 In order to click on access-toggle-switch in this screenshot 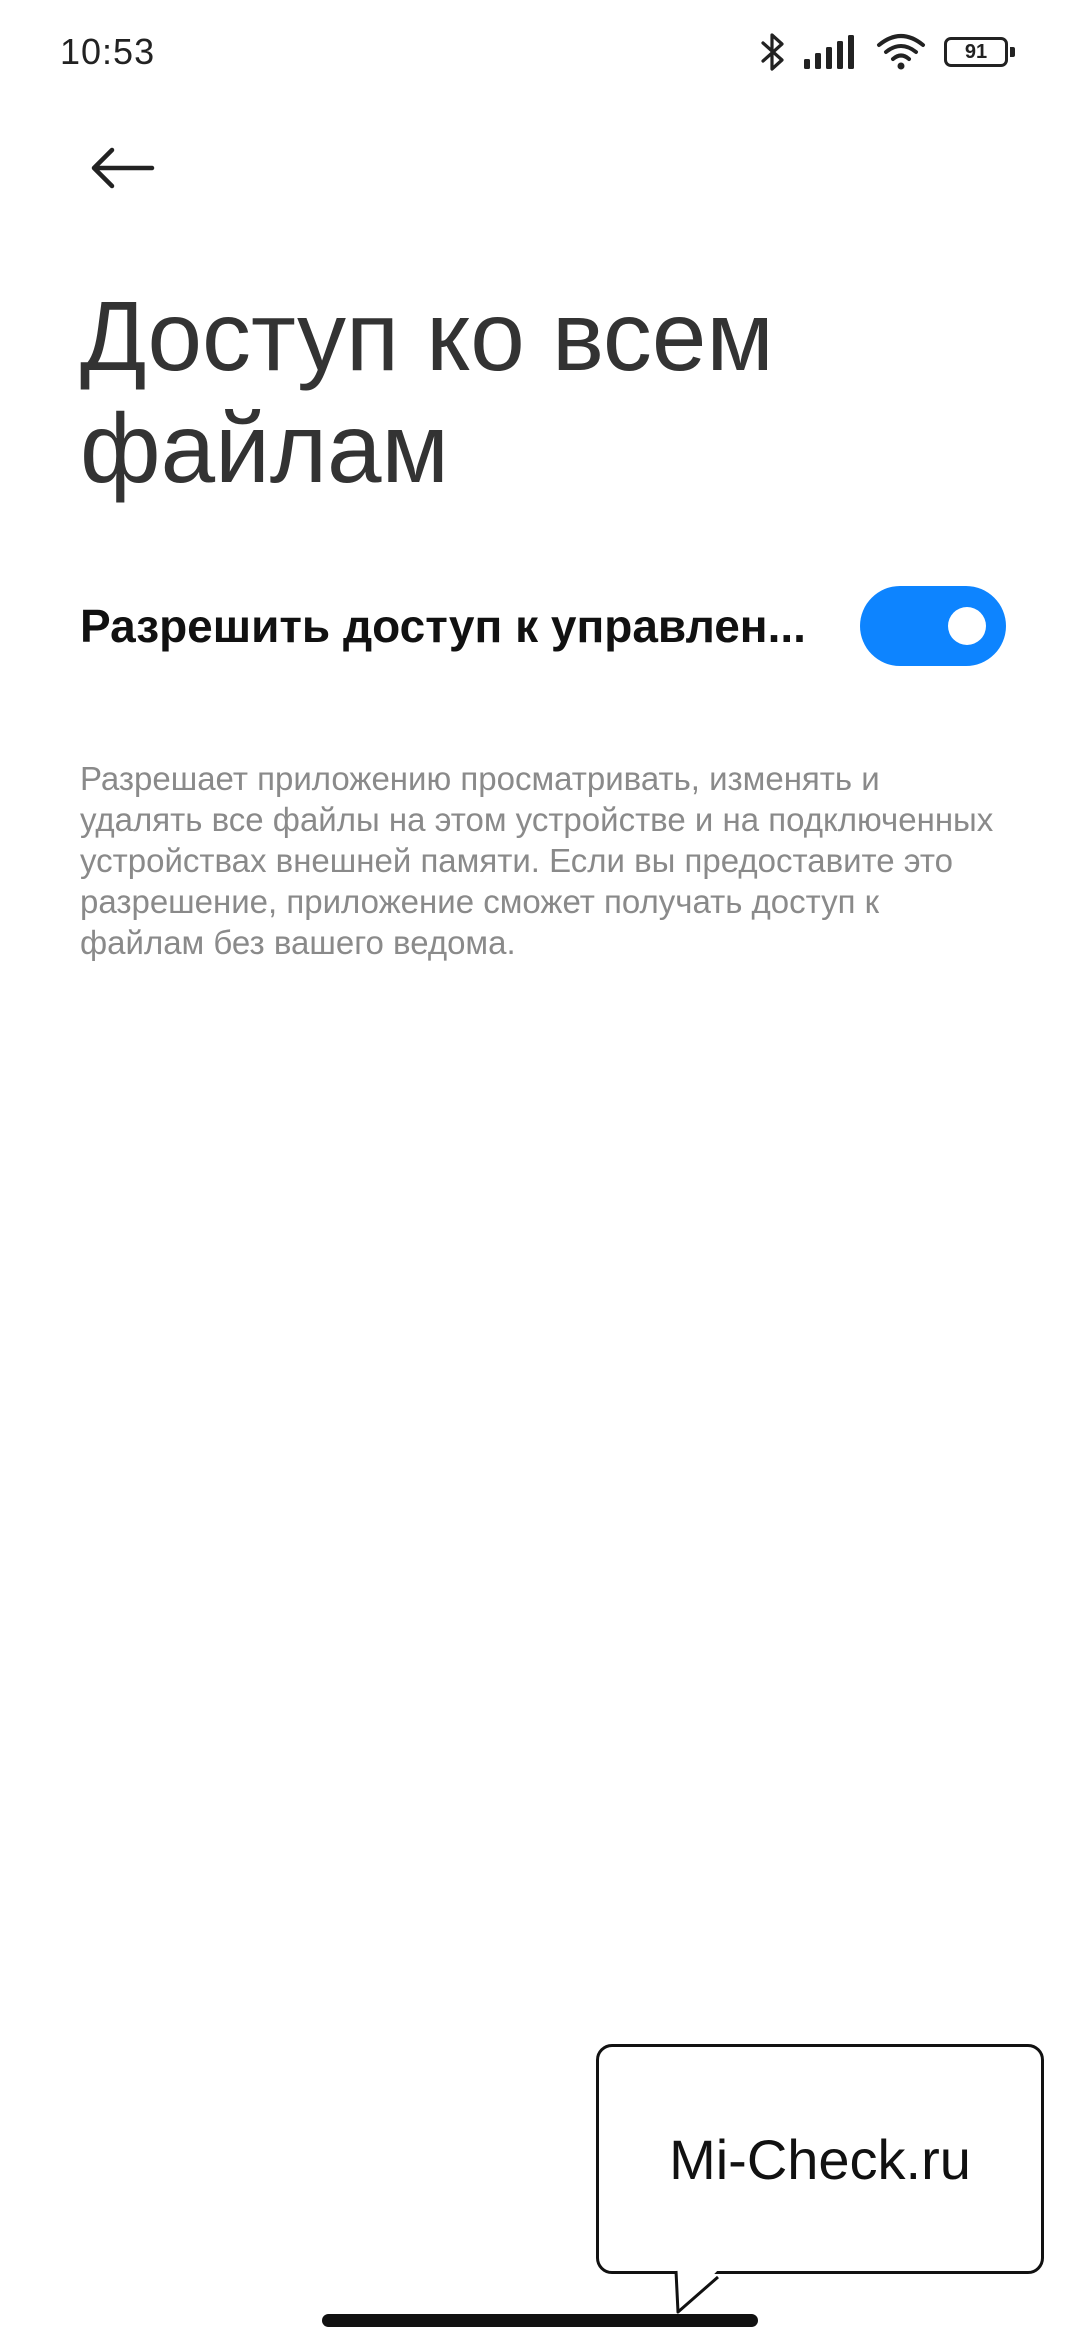, I will do `click(933, 626)`.